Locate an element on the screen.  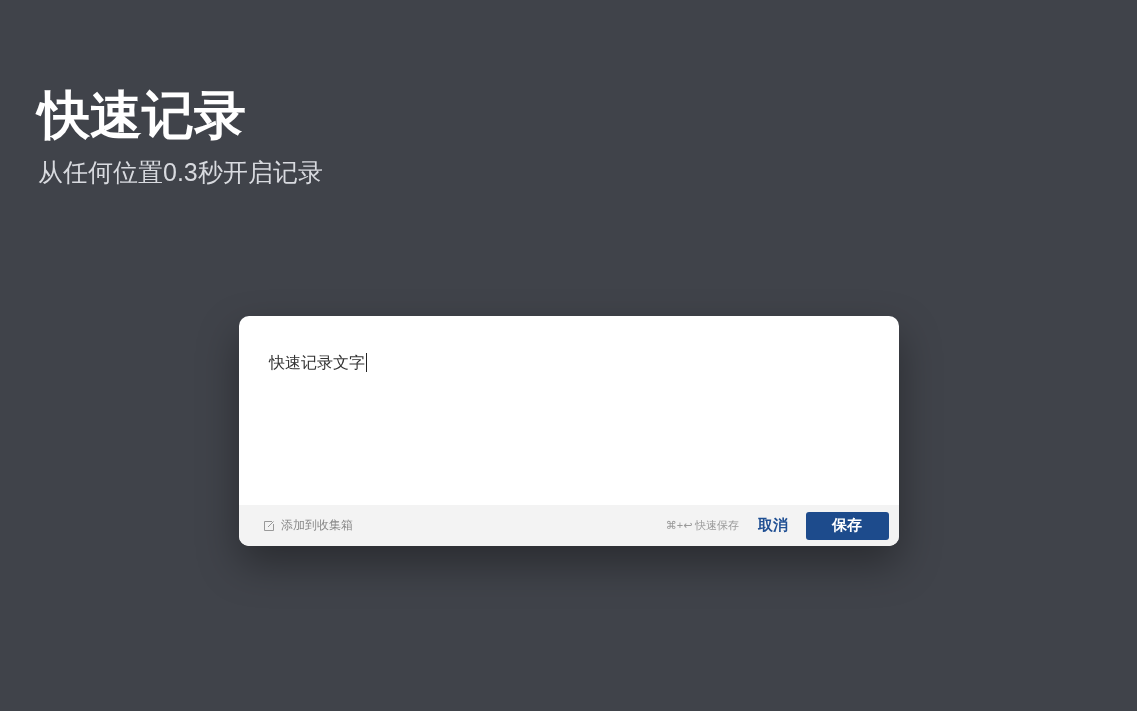
cancel-button: 取消 is located at coordinates (772, 525).